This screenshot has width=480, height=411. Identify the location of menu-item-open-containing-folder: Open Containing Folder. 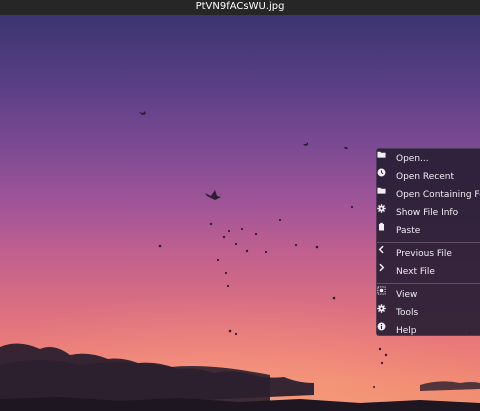
(428, 195).